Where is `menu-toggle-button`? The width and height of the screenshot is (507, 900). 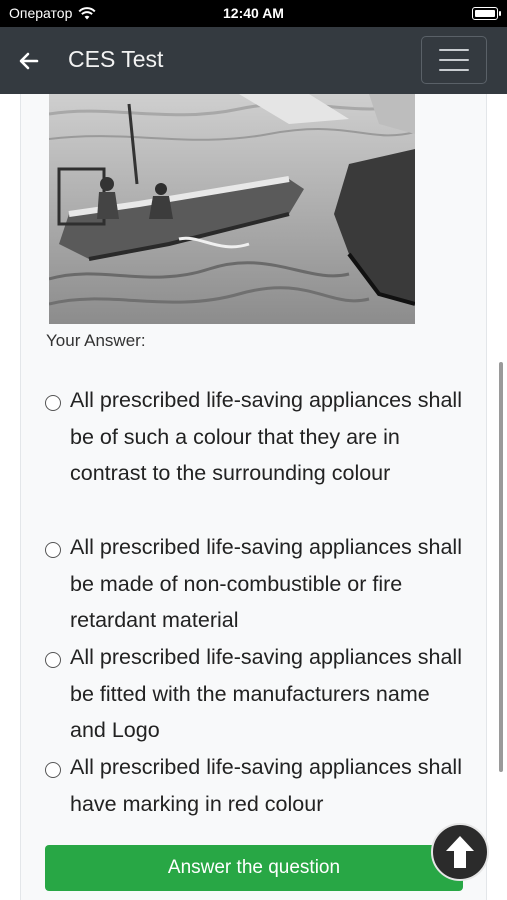
menu-toggle-button is located at coordinates (454, 60).